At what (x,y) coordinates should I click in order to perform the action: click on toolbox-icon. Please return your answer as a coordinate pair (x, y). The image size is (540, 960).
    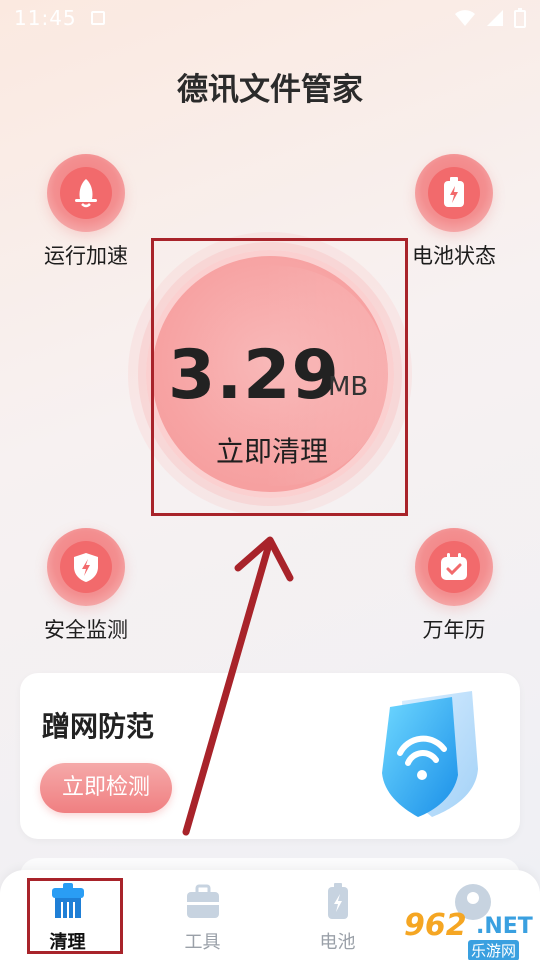
    Looking at the image, I should click on (202, 901).